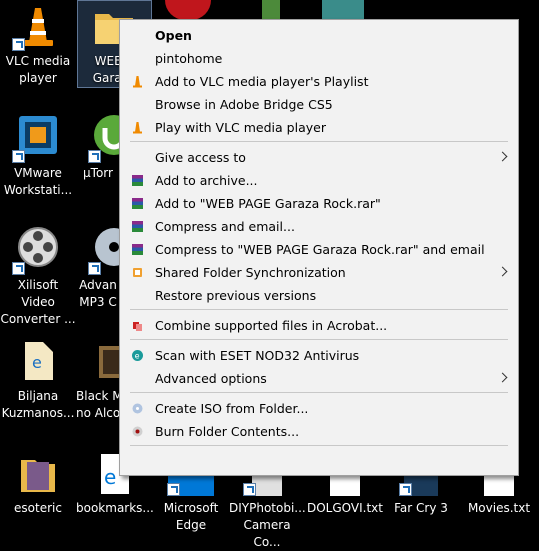 The height and width of the screenshot is (551, 539). What do you see at coordinates (319, 35) in the screenshot?
I see `menu-item-open: Open` at bounding box center [319, 35].